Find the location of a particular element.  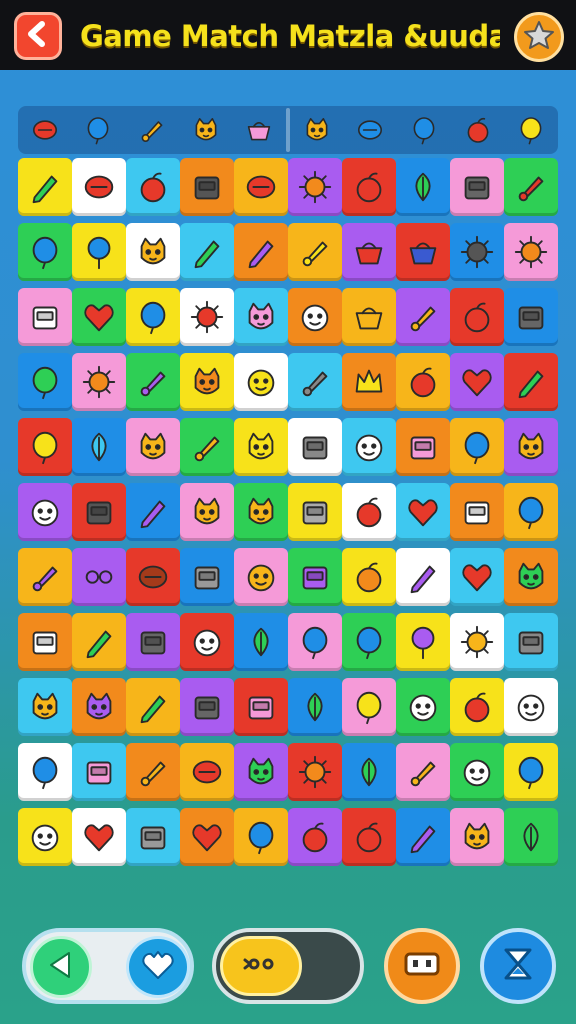

menu-button is located at coordinates (422, 966).